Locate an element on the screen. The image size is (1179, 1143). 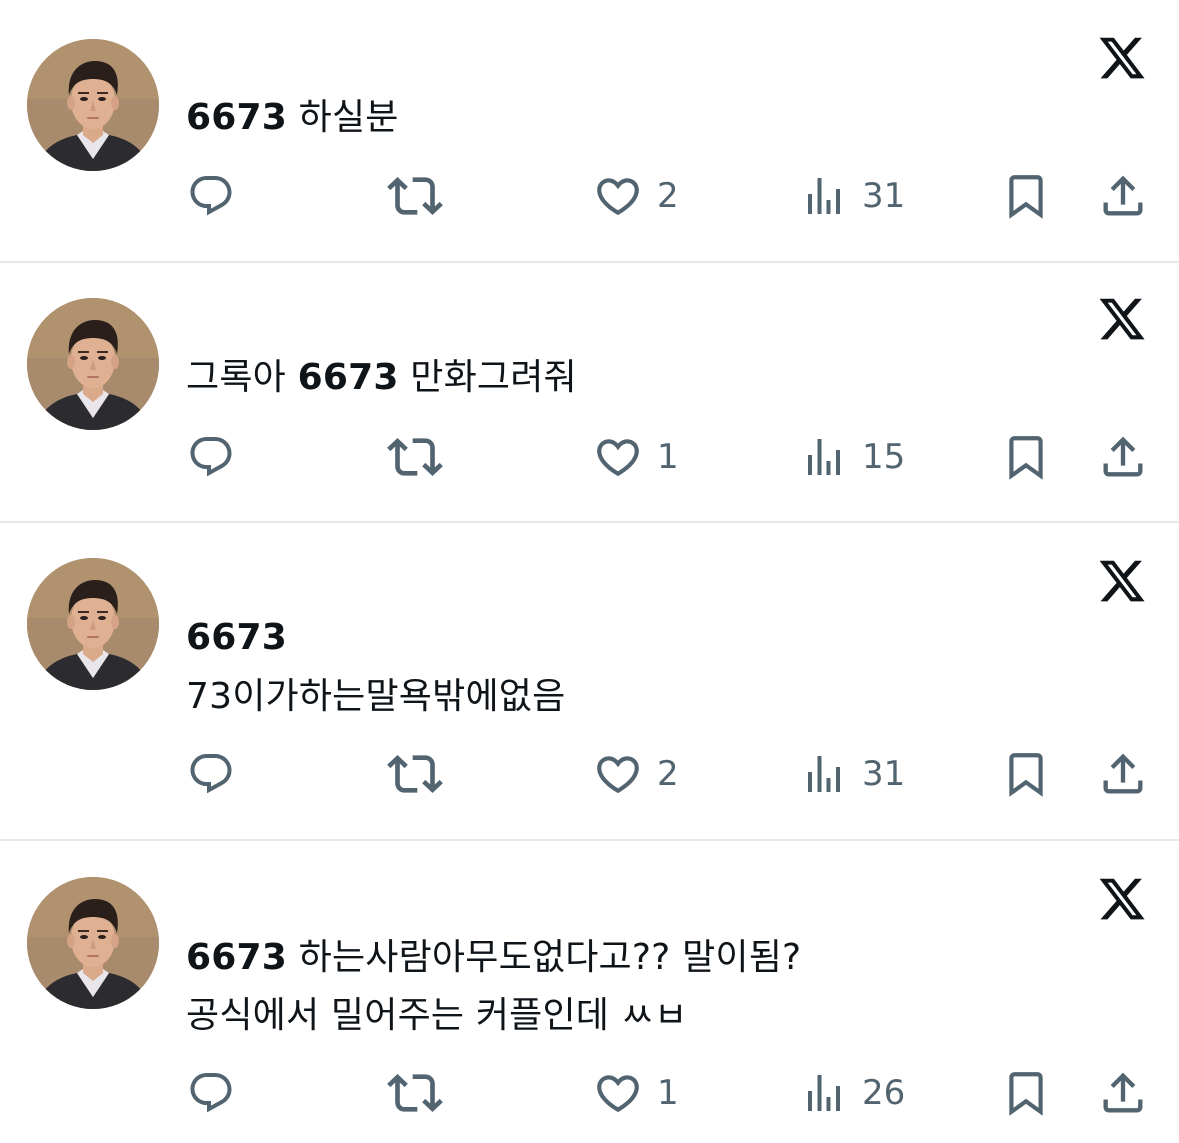
post-text-line-1: 6673 하실분 is located at coordinates (292, 118).